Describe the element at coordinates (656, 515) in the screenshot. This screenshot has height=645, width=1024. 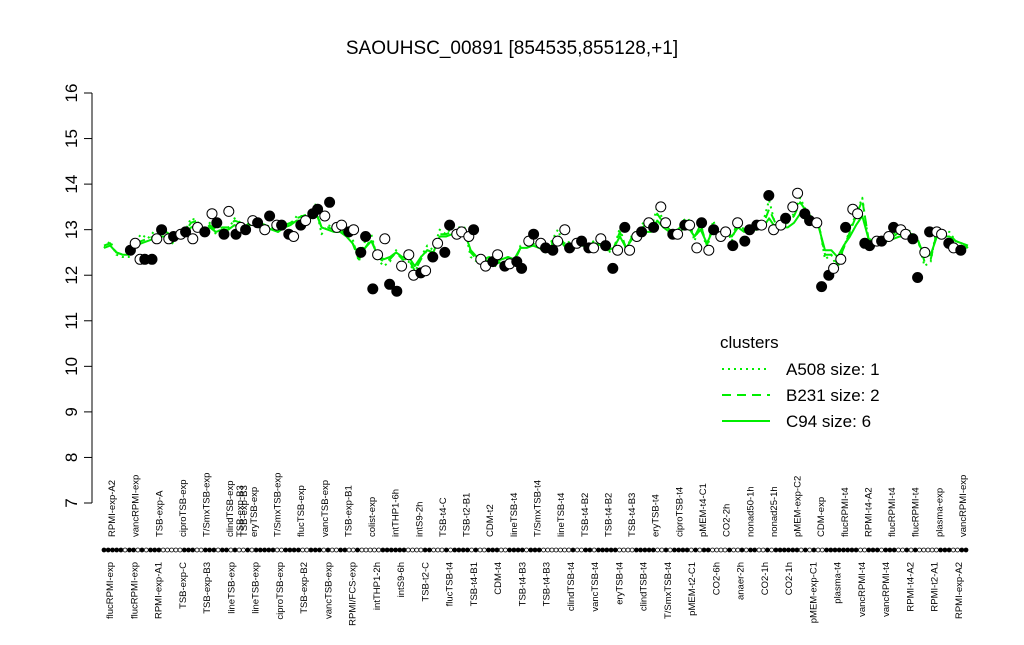
I see `top-sample-label: eryTSB-t4` at that location.